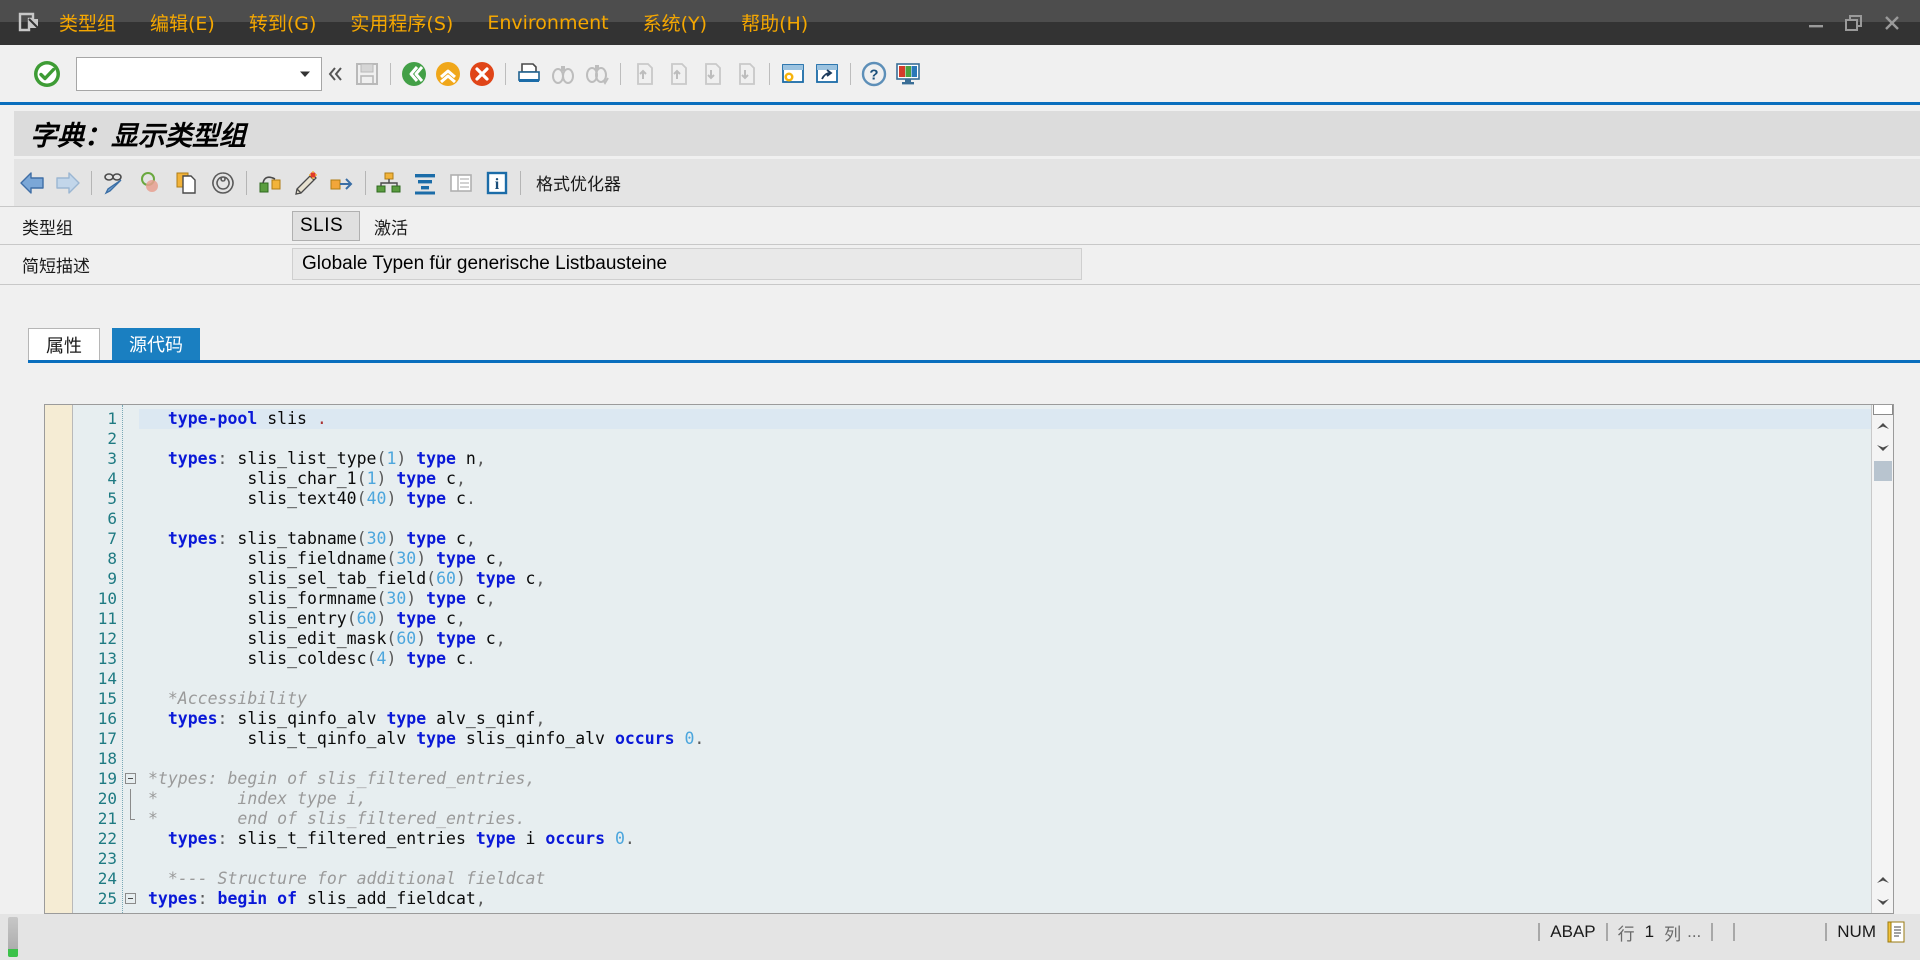 The width and height of the screenshot is (1920, 960). Describe the element at coordinates (547, 22) in the screenshot. I see `menu-item-environment: Environment` at that location.